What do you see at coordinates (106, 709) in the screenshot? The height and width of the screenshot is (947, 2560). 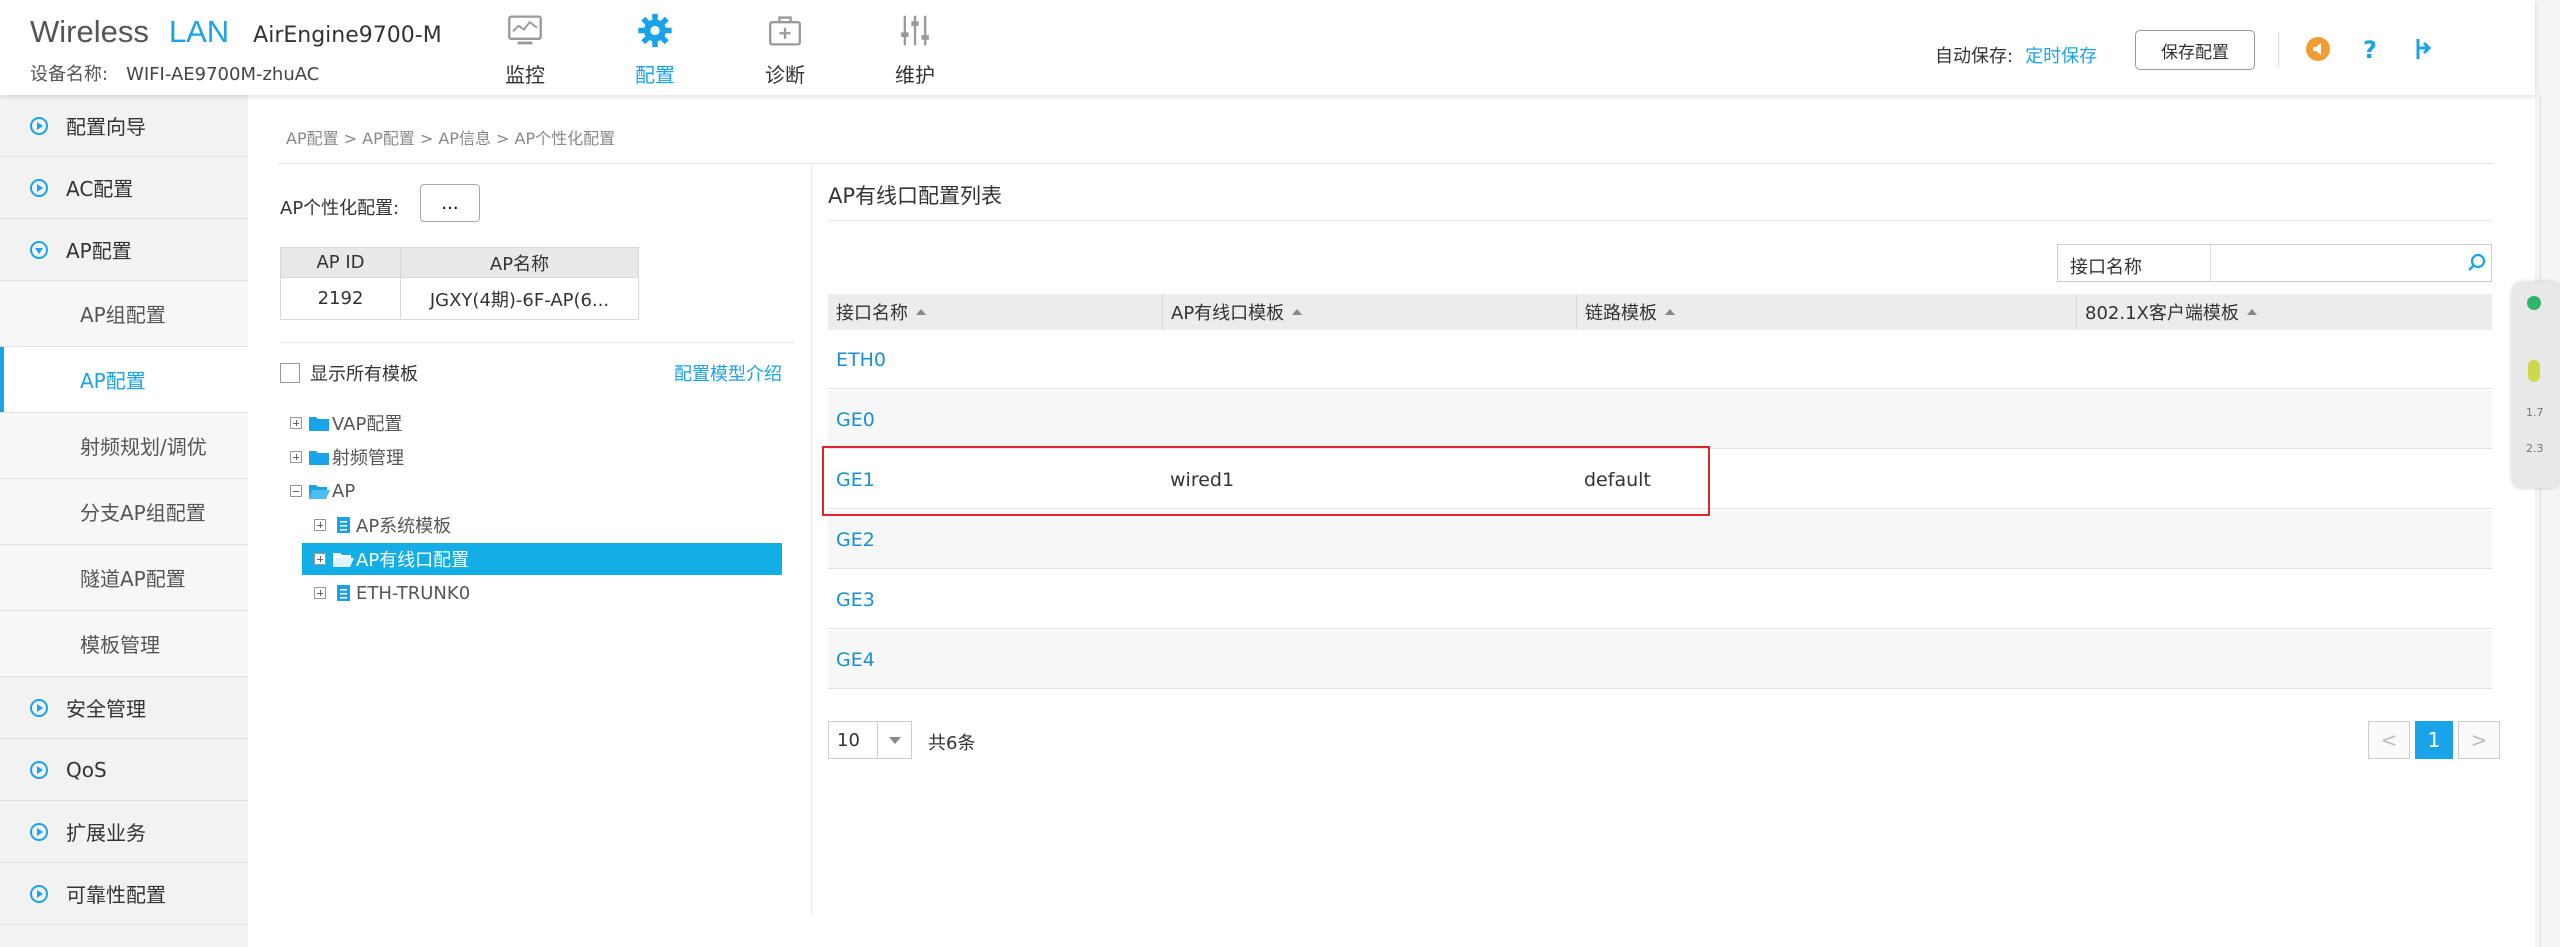 I see `sidebar-item-label: 安全管理` at bounding box center [106, 709].